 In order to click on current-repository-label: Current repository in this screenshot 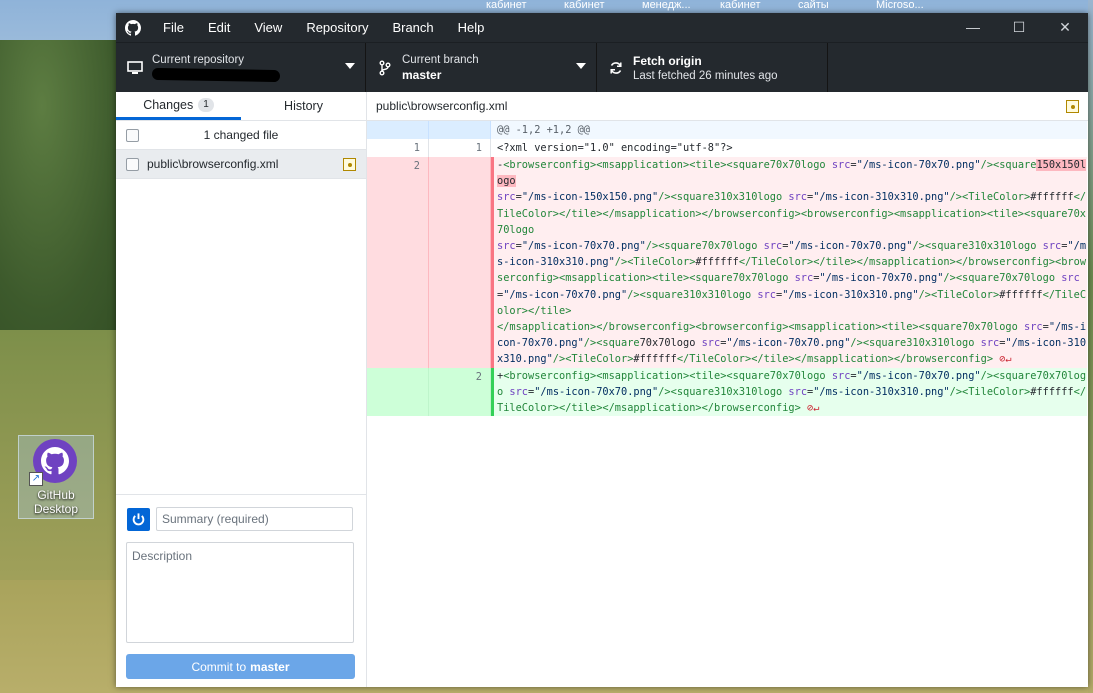, I will do `click(198, 60)`.